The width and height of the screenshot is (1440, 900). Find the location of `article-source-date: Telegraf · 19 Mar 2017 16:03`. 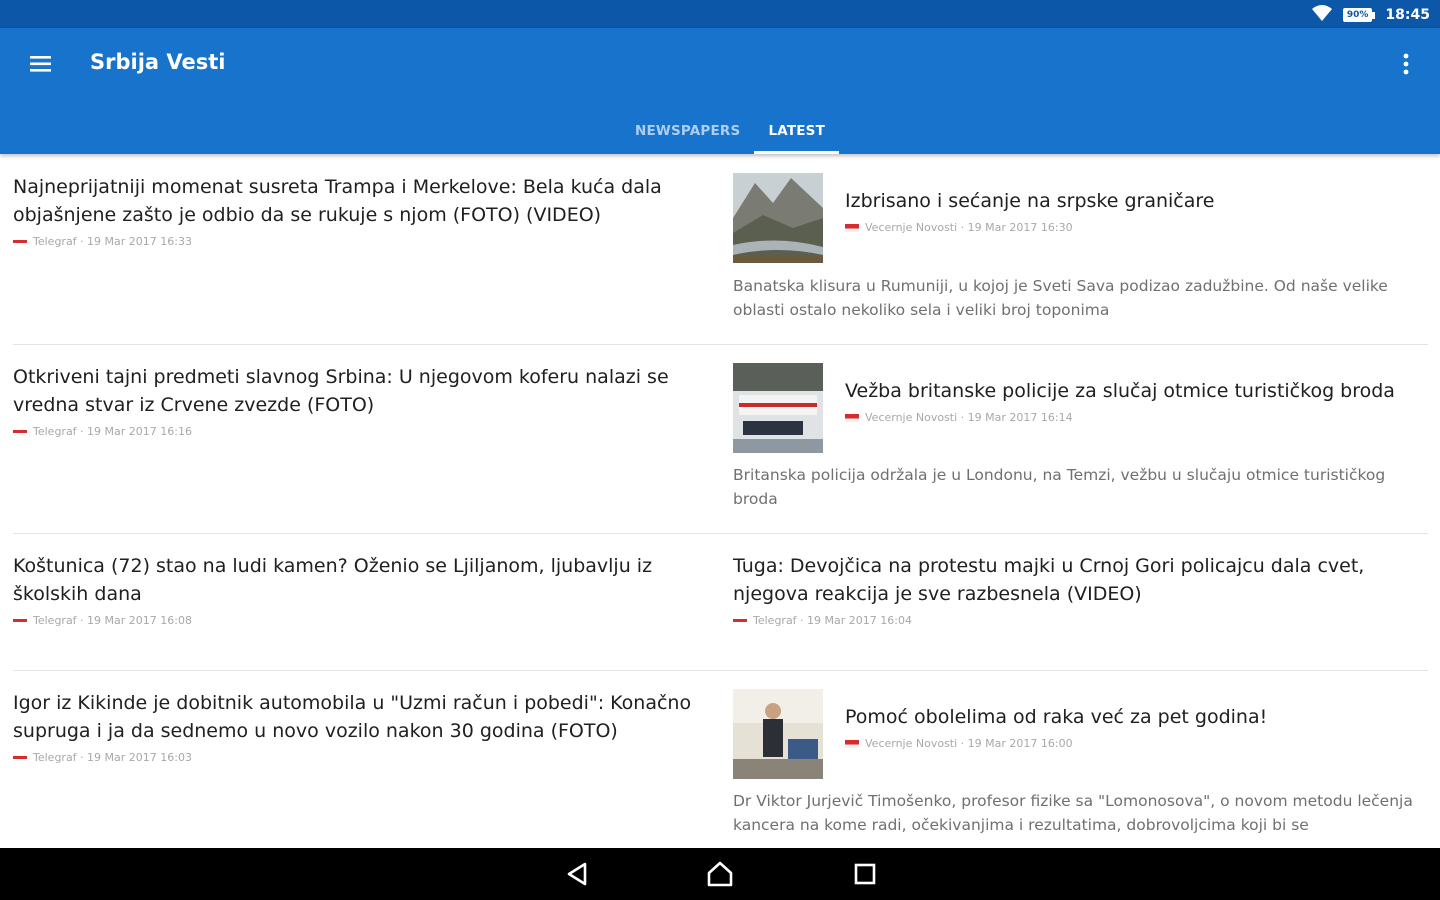

article-source-date: Telegraf · 19 Mar 2017 16:03 is located at coordinates (112, 757).